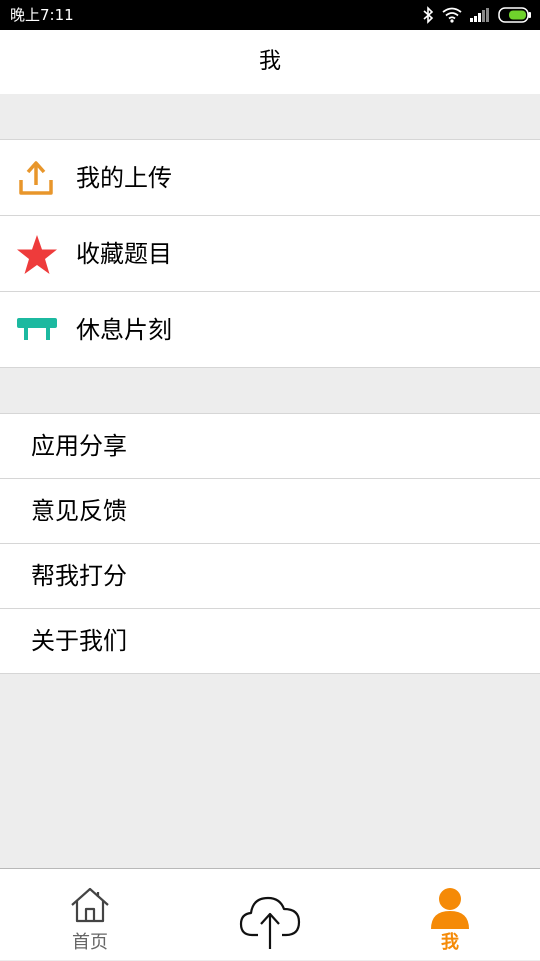  I want to click on menu-item-take-a-break: 休息片刻, so click(270, 329).